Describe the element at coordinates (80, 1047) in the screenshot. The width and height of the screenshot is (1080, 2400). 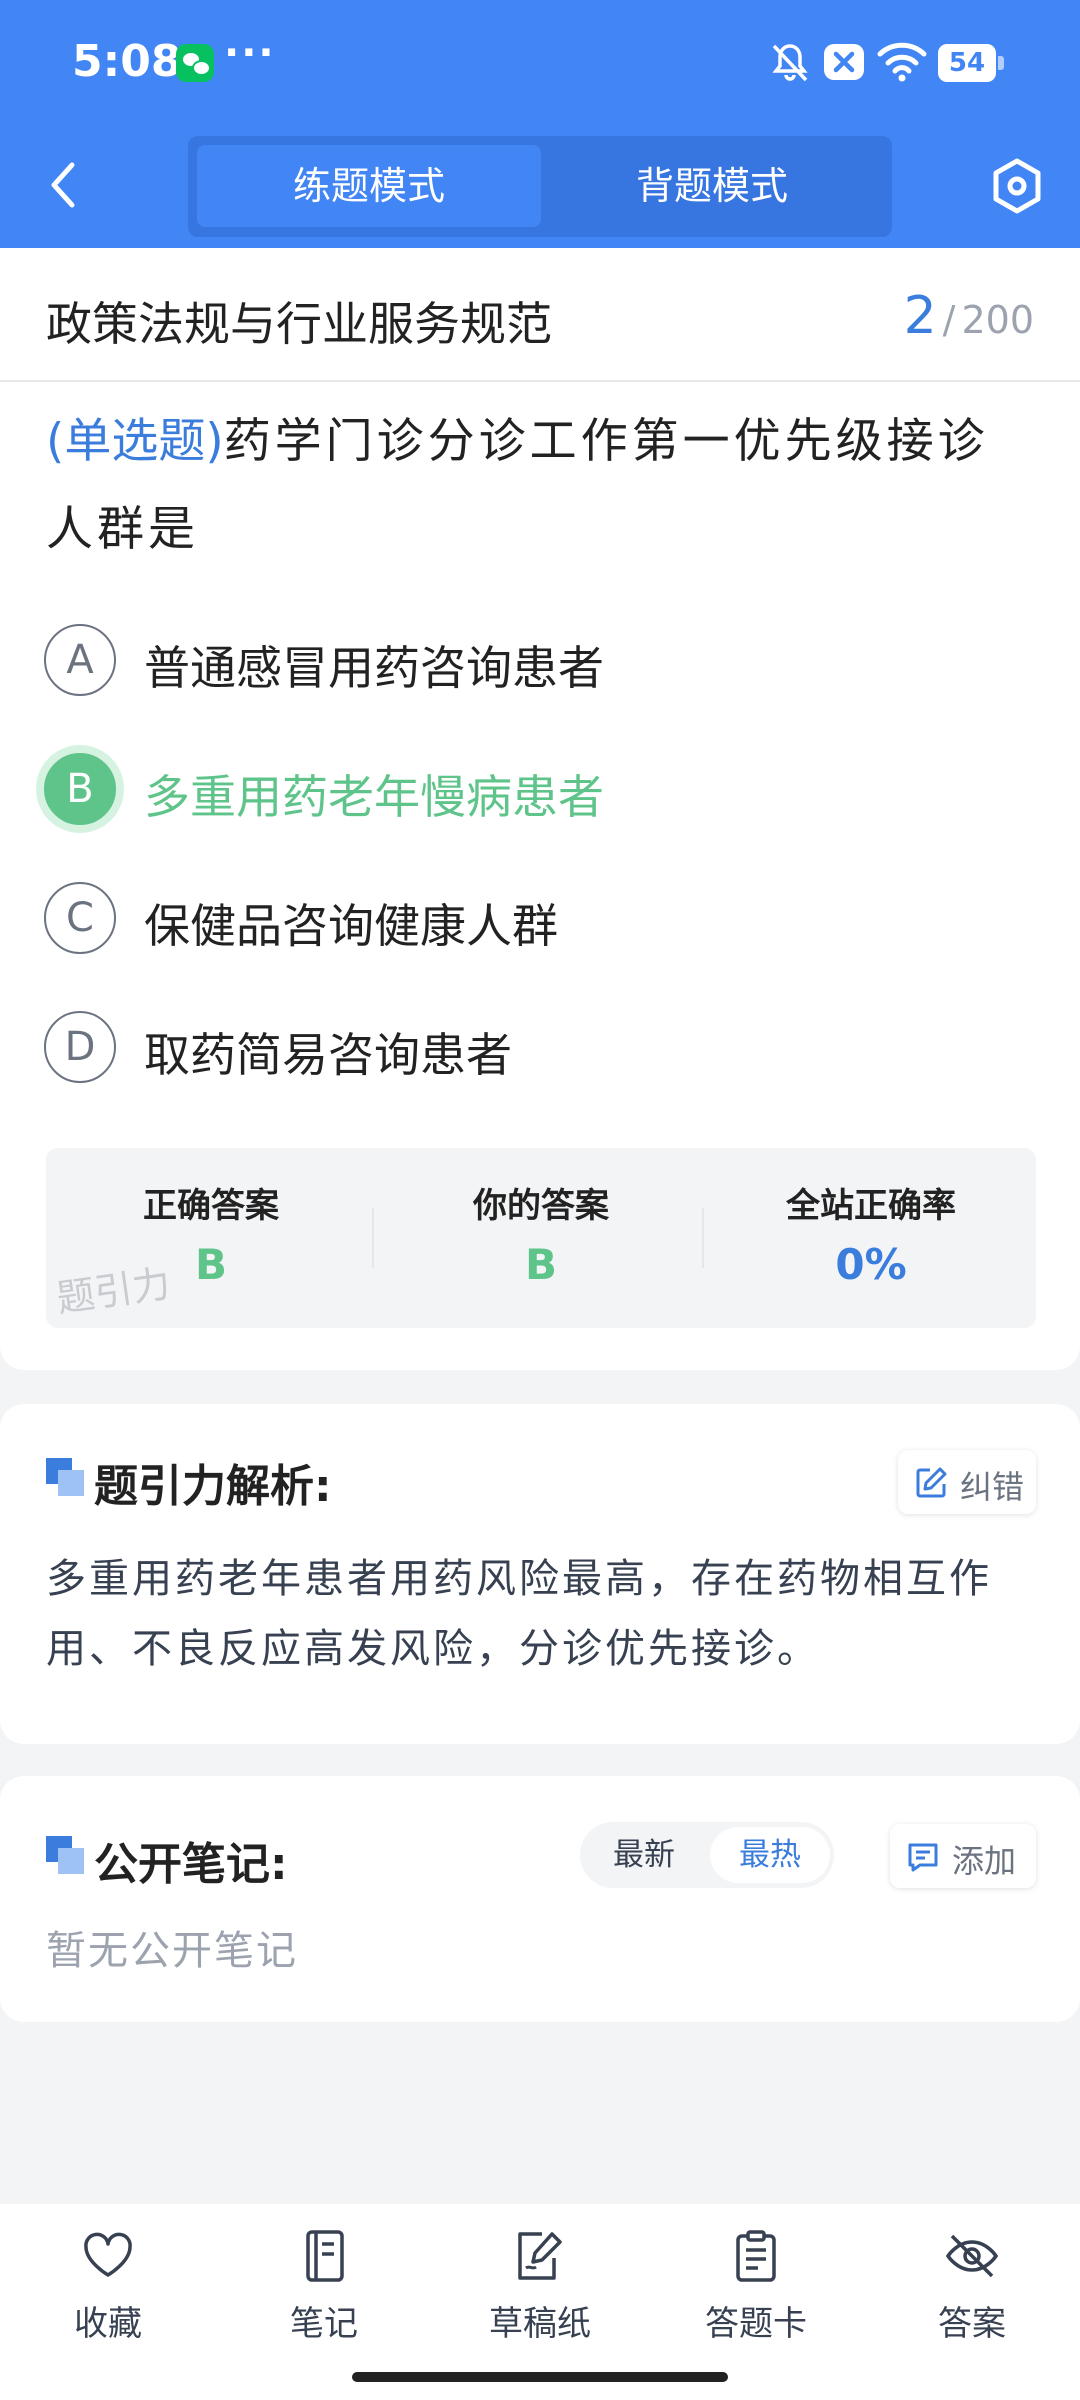
I see `option-letter: D` at that location.